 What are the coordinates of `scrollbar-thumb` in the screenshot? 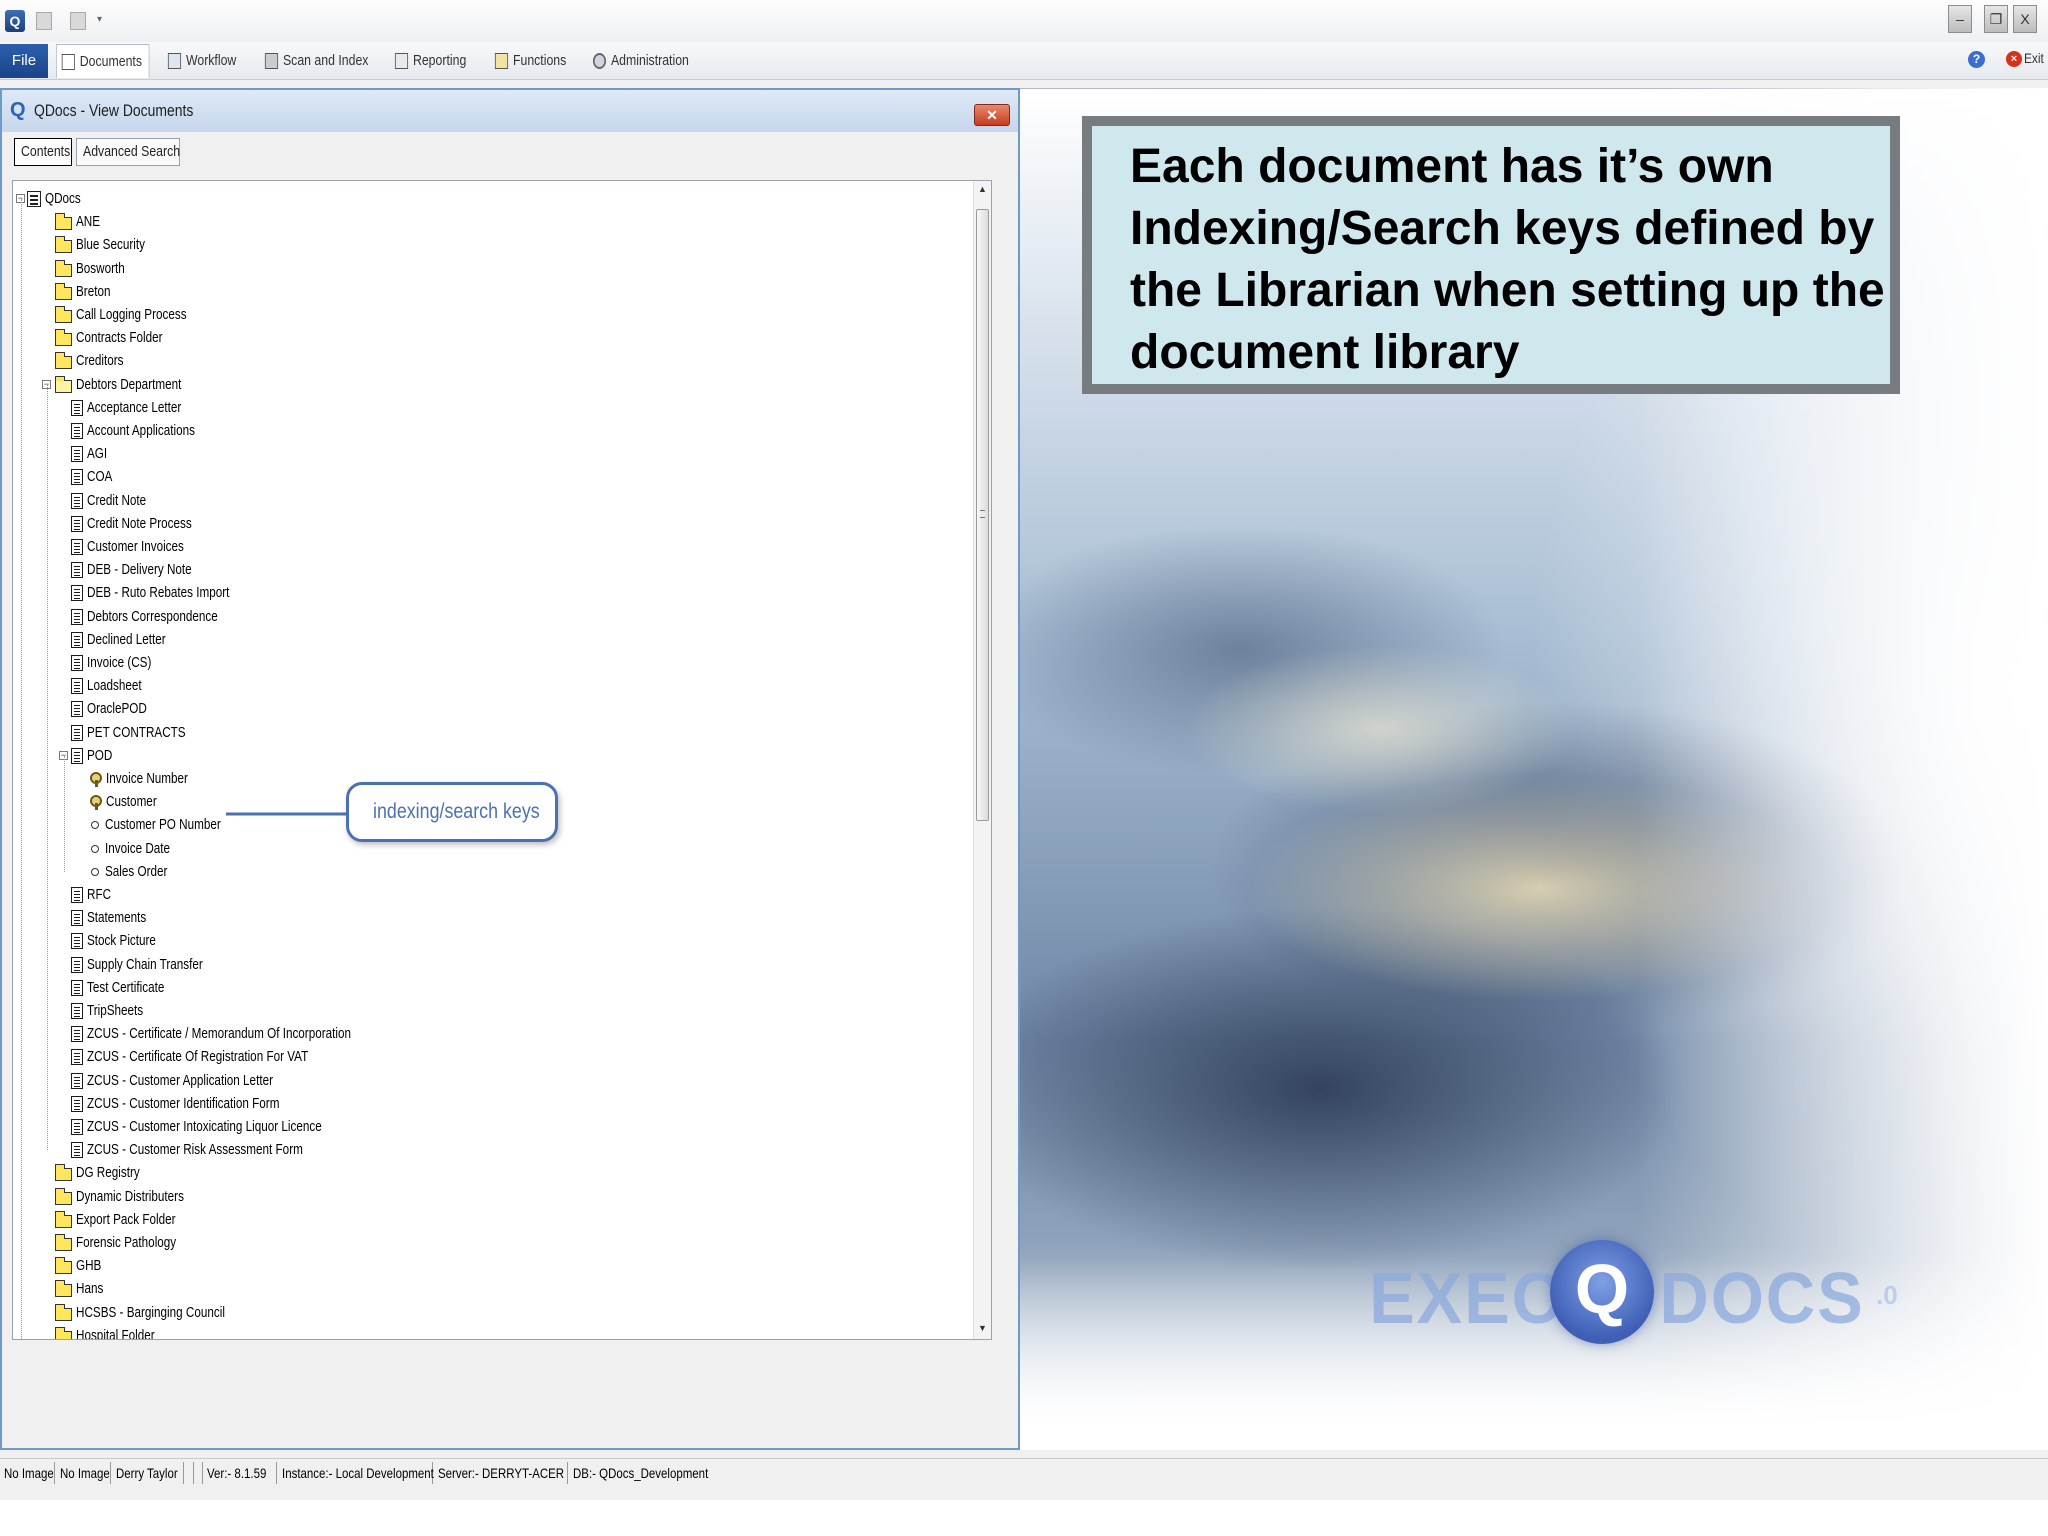 It's located at (982, 515).